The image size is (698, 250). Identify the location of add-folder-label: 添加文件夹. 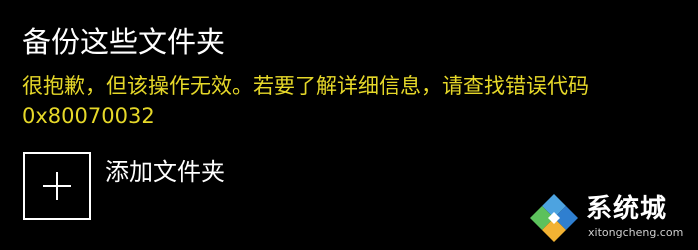
(165, 172).